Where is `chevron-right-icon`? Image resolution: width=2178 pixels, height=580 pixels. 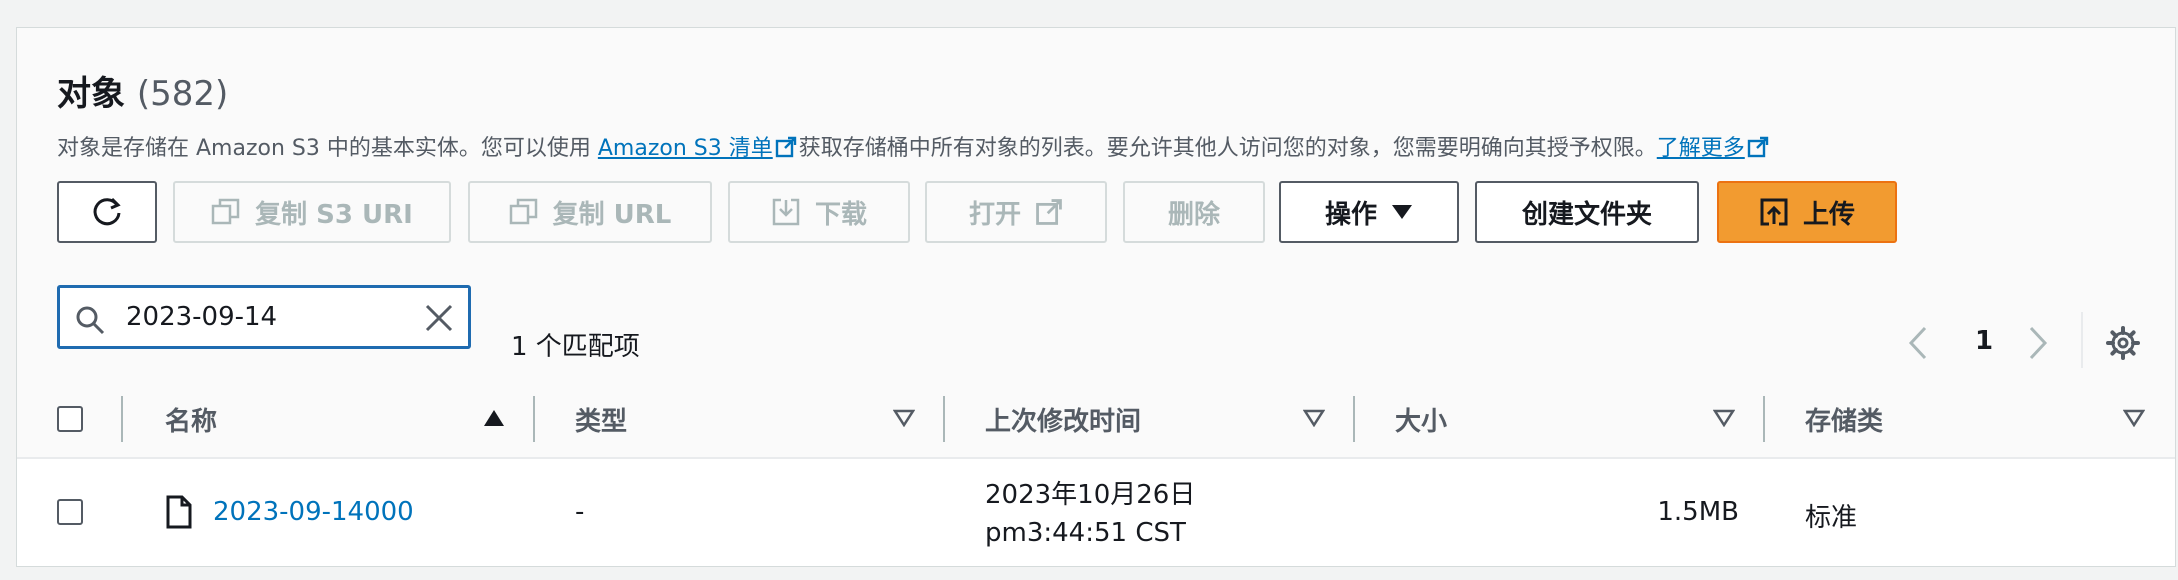 chevron-right-icon is located at coordinates (2038, 343).